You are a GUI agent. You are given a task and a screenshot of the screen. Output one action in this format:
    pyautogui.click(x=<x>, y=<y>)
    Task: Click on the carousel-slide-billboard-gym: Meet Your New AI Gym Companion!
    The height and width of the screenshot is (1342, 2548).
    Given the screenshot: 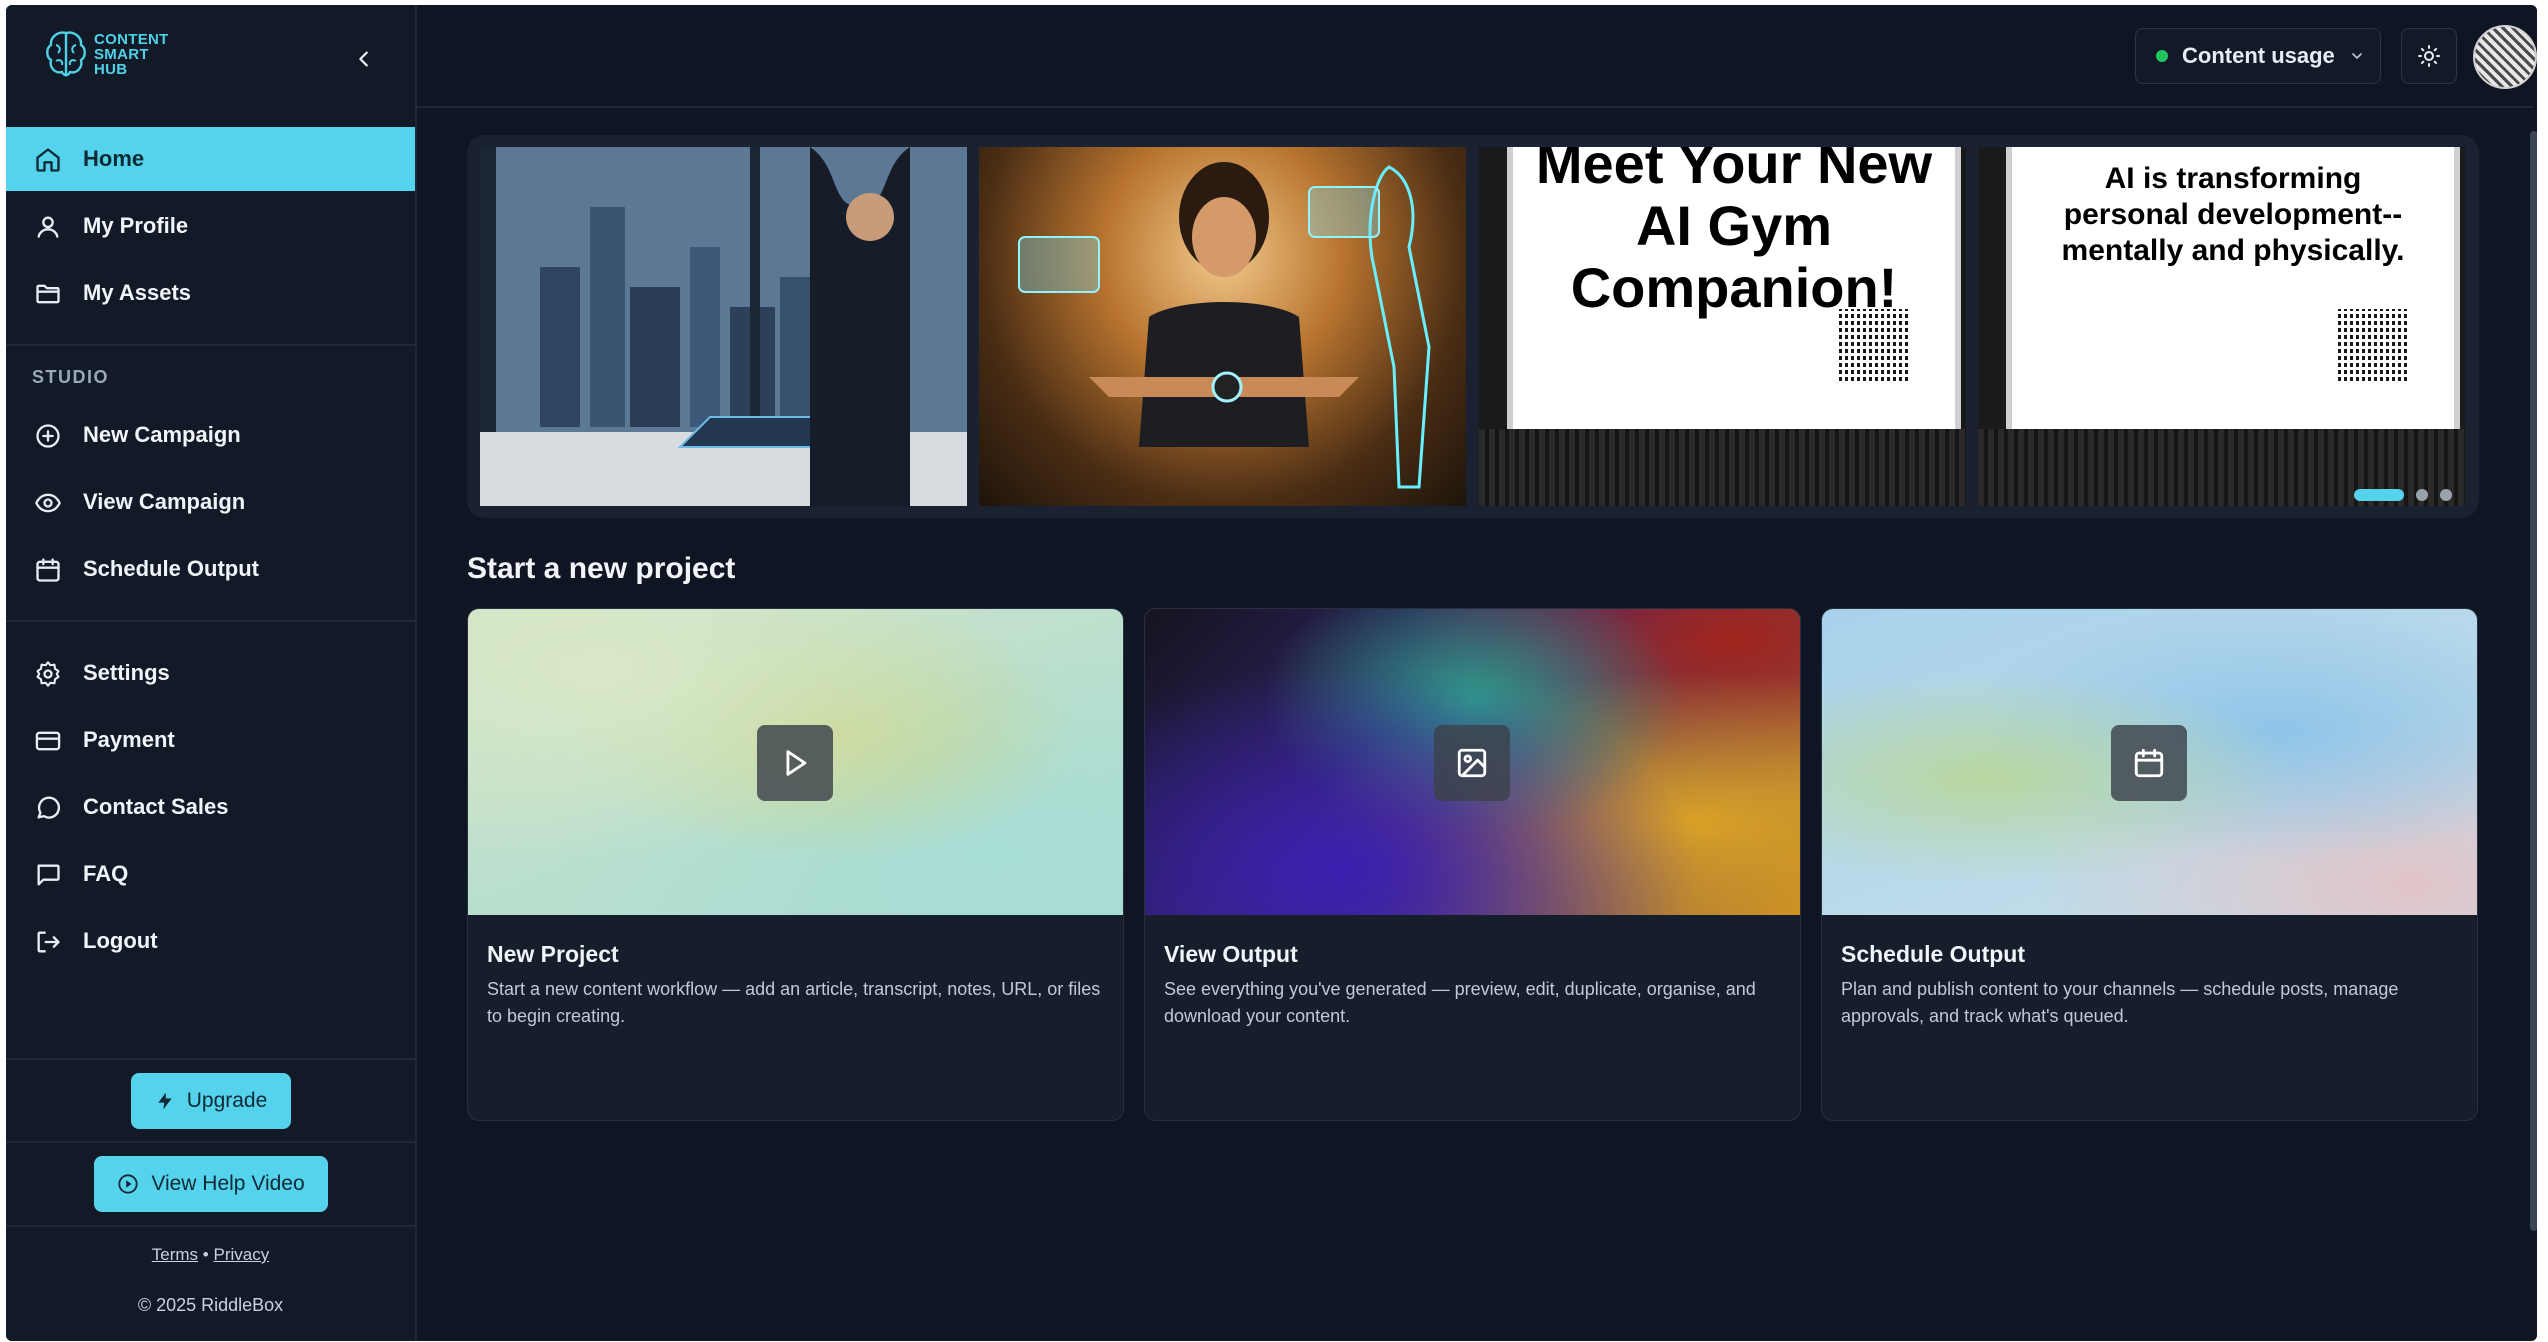 What is the action you would take?
    pyautogui.click(x=1722, y=326)
    